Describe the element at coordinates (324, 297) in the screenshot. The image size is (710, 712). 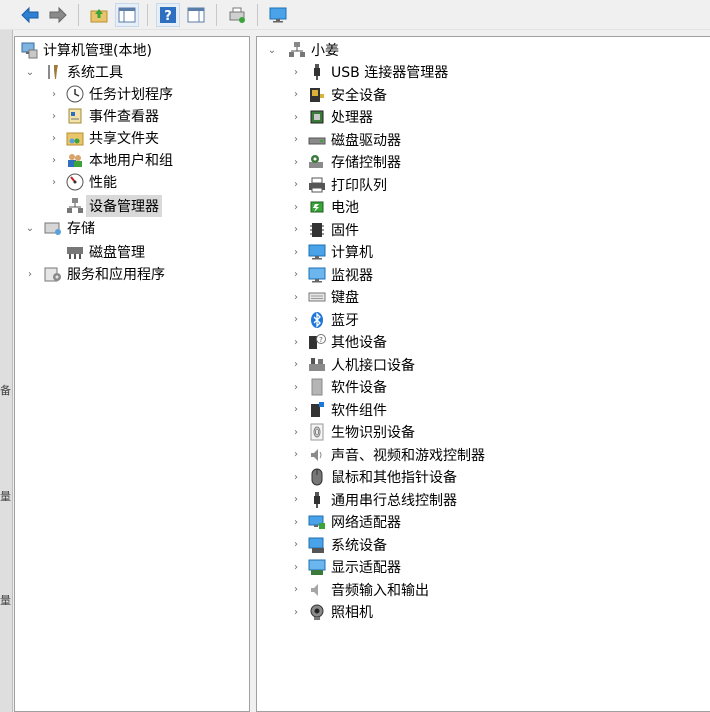
I see `device-category-item: › 键盘` at that location.